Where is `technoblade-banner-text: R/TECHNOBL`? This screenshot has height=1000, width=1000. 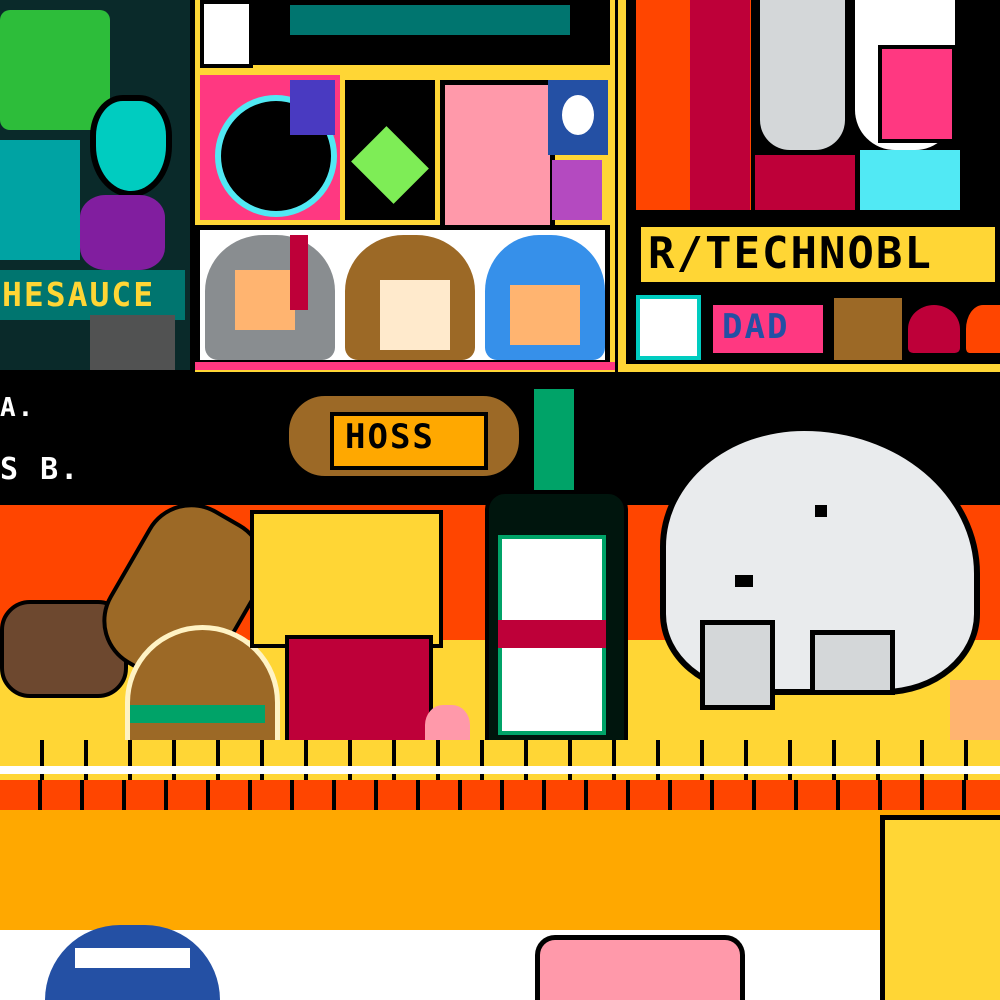 technoblade-banner-text: R/TECHNOBL is located at coordinates (790, 253).